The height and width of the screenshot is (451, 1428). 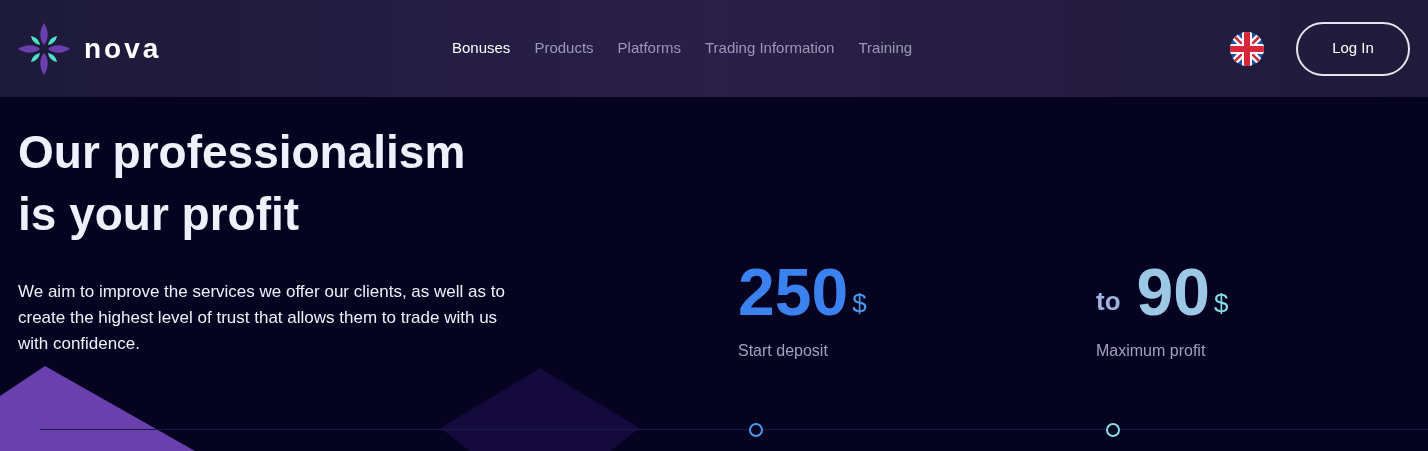 What do you see at coordinates (1353, 48) in the screenshot?
I see `login-button: Log In` at bounding box center [1353, 48].